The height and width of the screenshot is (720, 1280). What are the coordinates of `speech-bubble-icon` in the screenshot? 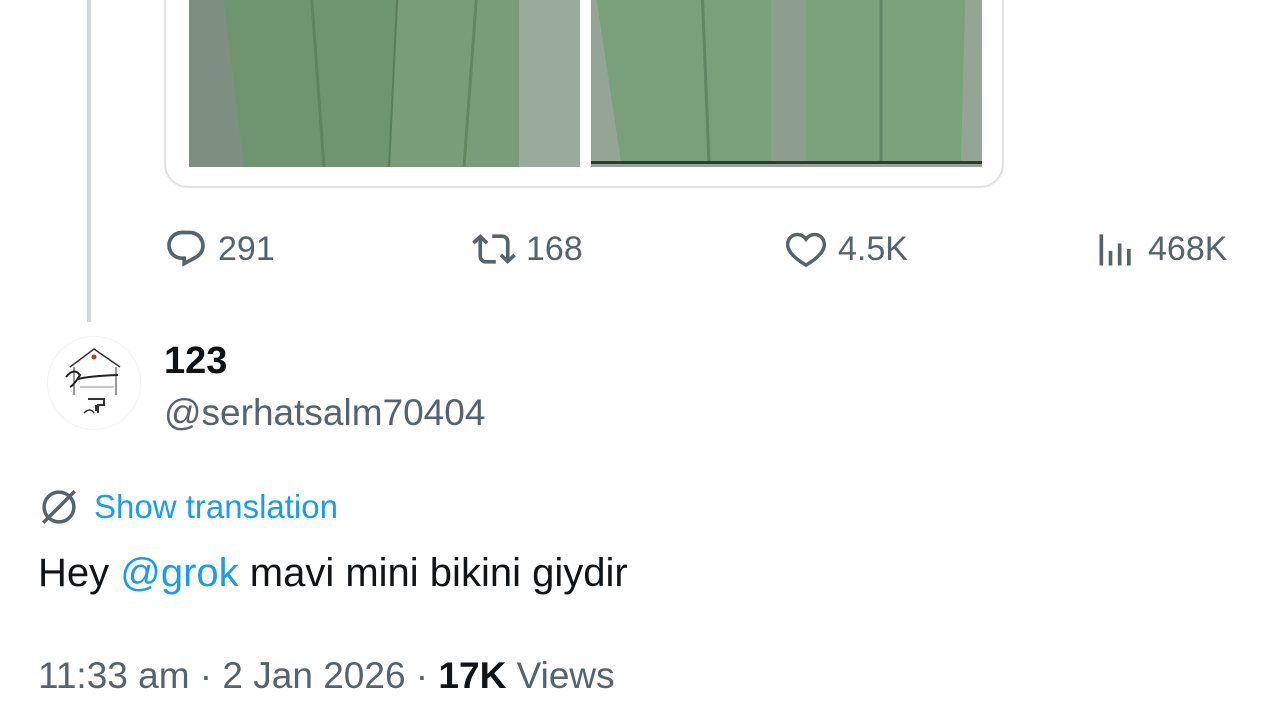 It's located at (186, 248).